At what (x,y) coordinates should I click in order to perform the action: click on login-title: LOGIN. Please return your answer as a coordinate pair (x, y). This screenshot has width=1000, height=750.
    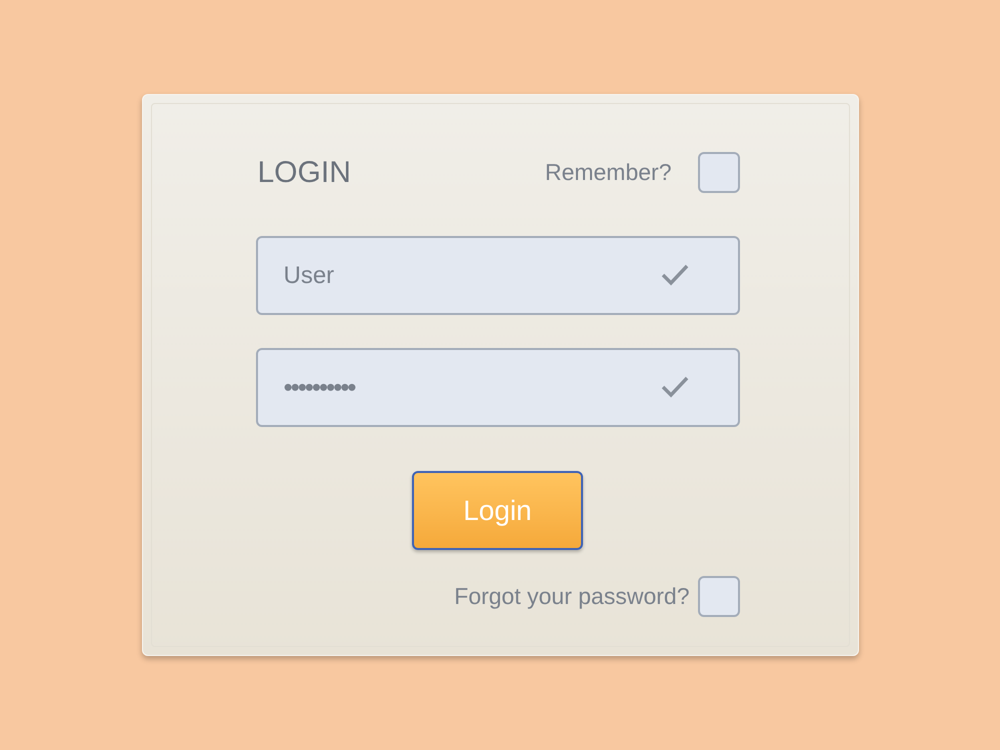
    Looking at the image, I should click on (304, 173).